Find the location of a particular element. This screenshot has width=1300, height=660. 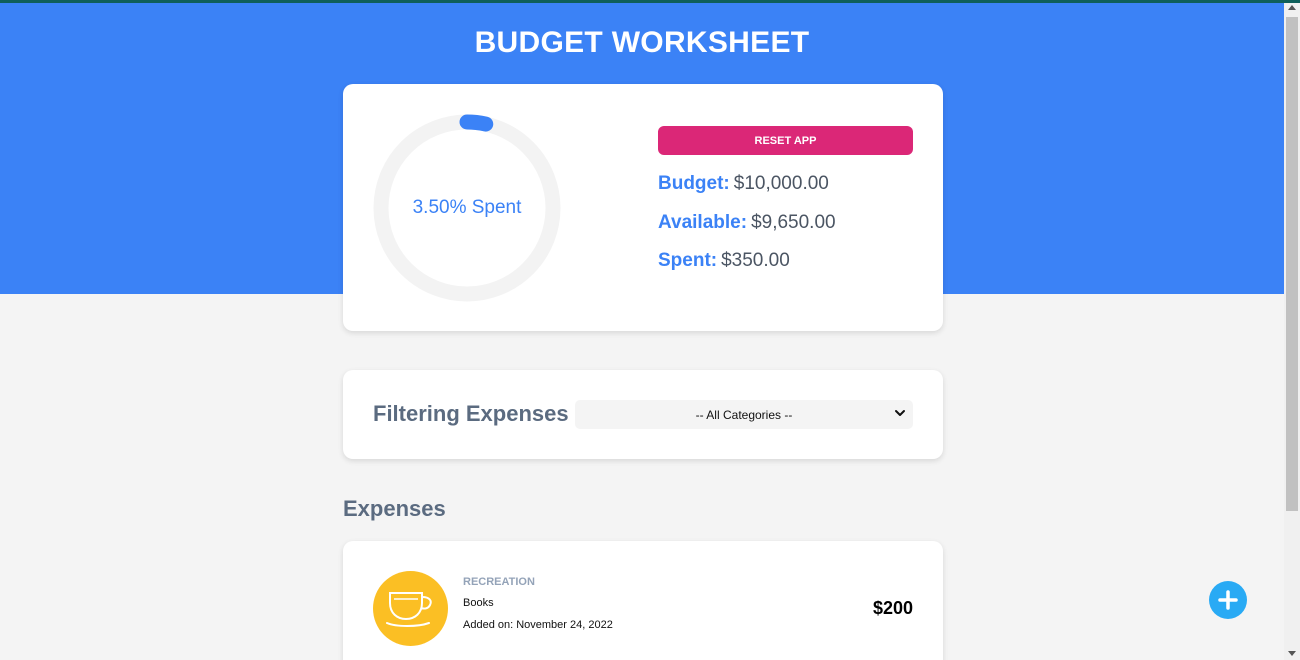

progress-percent-text: 3.50% Spent is located at coordinates (467, 207).